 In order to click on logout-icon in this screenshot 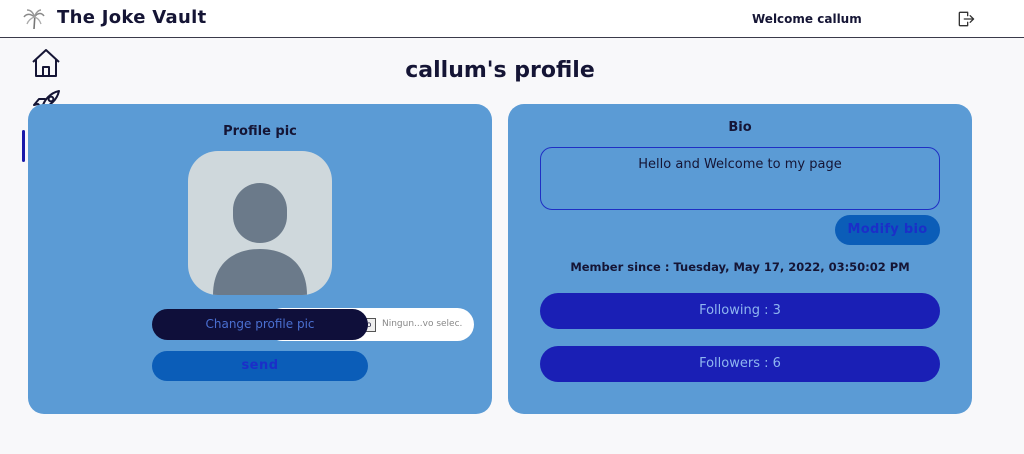, I will do `click(966, 19)`.